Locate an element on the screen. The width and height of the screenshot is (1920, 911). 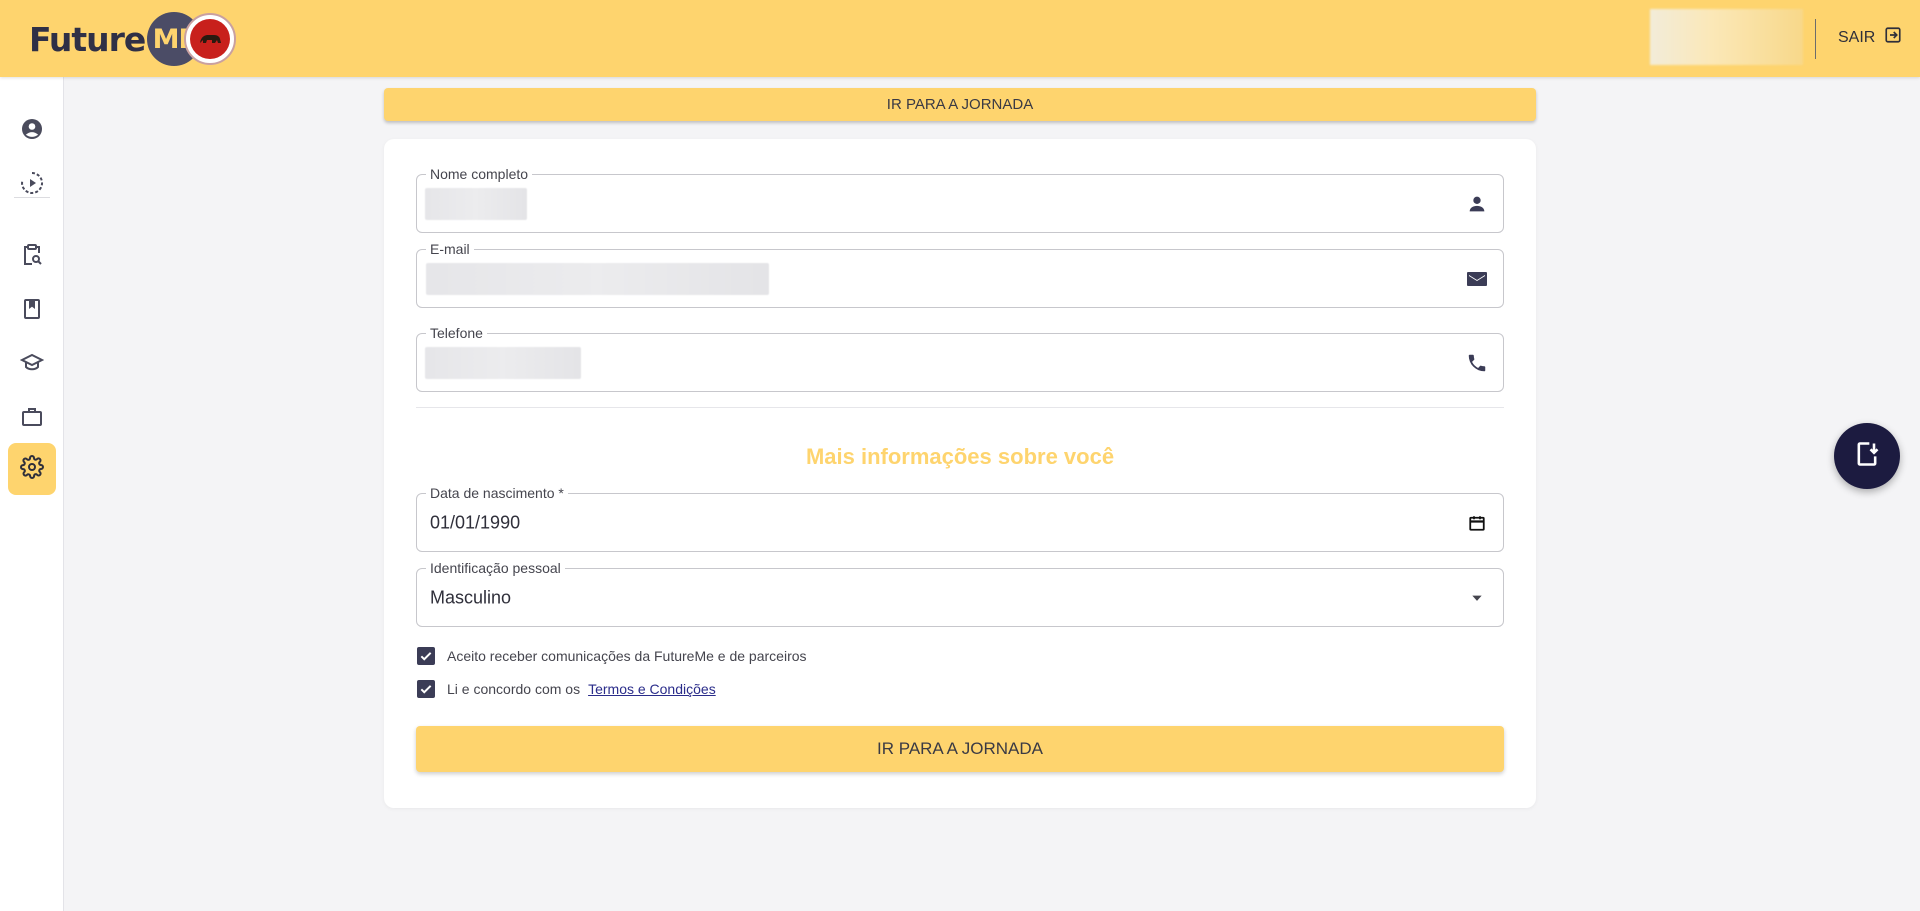
clipboard-search-icon is located at coordinates (32, 257).